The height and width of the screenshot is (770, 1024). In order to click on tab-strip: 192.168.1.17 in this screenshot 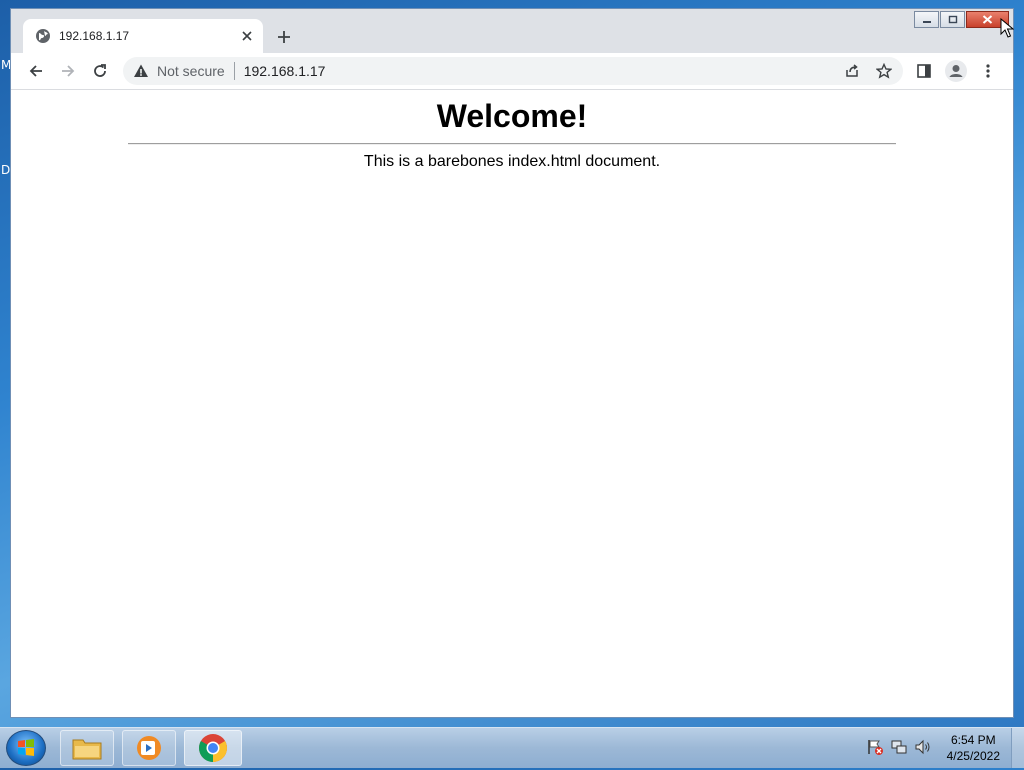, I will do `click(512, 31)`.